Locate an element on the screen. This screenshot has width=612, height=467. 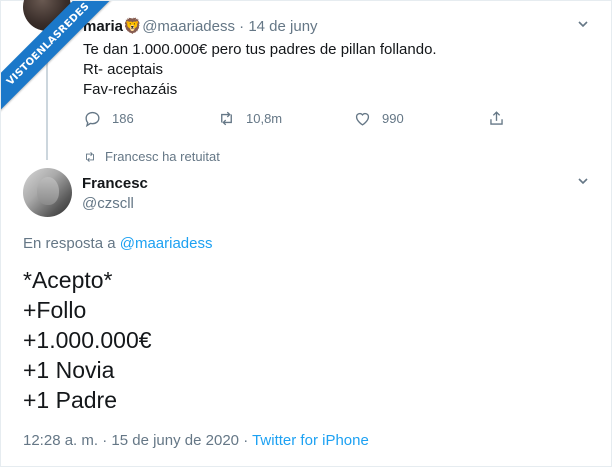
retweet-count: 10,8m is located at coordinates (264, 118).